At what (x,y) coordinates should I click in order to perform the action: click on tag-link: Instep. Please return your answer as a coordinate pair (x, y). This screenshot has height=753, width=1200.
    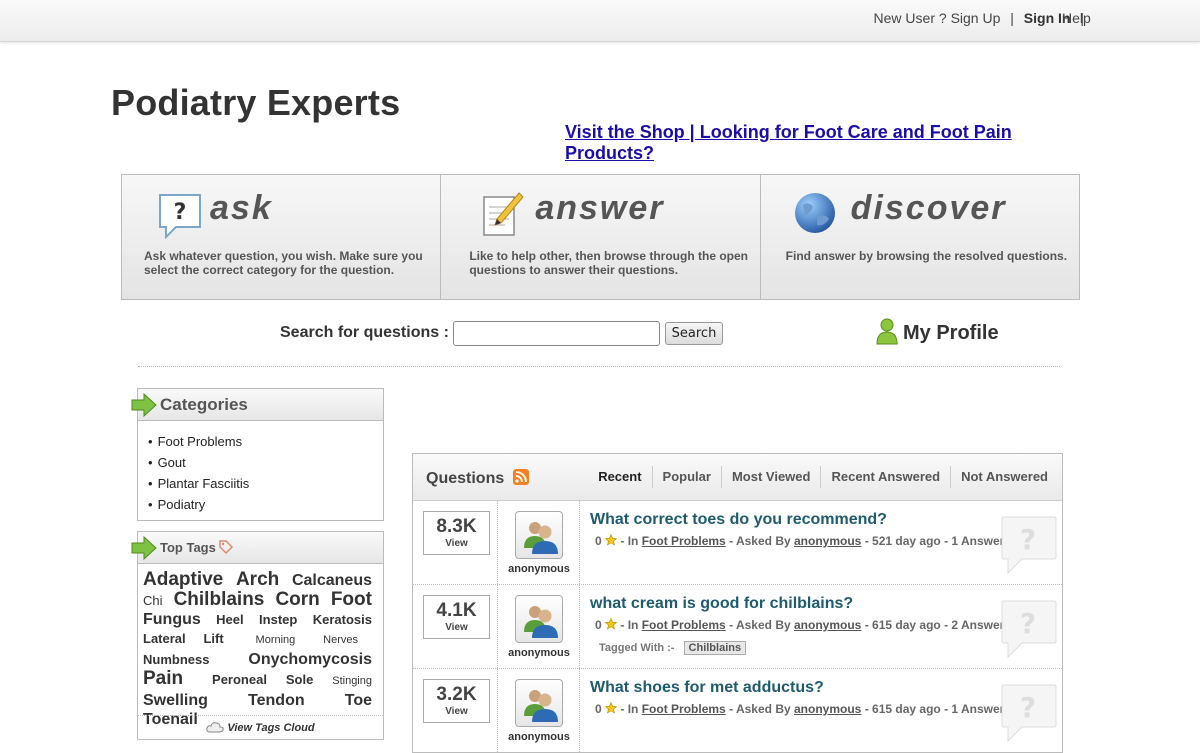
    Looking at the image, I should click on (278, 619).